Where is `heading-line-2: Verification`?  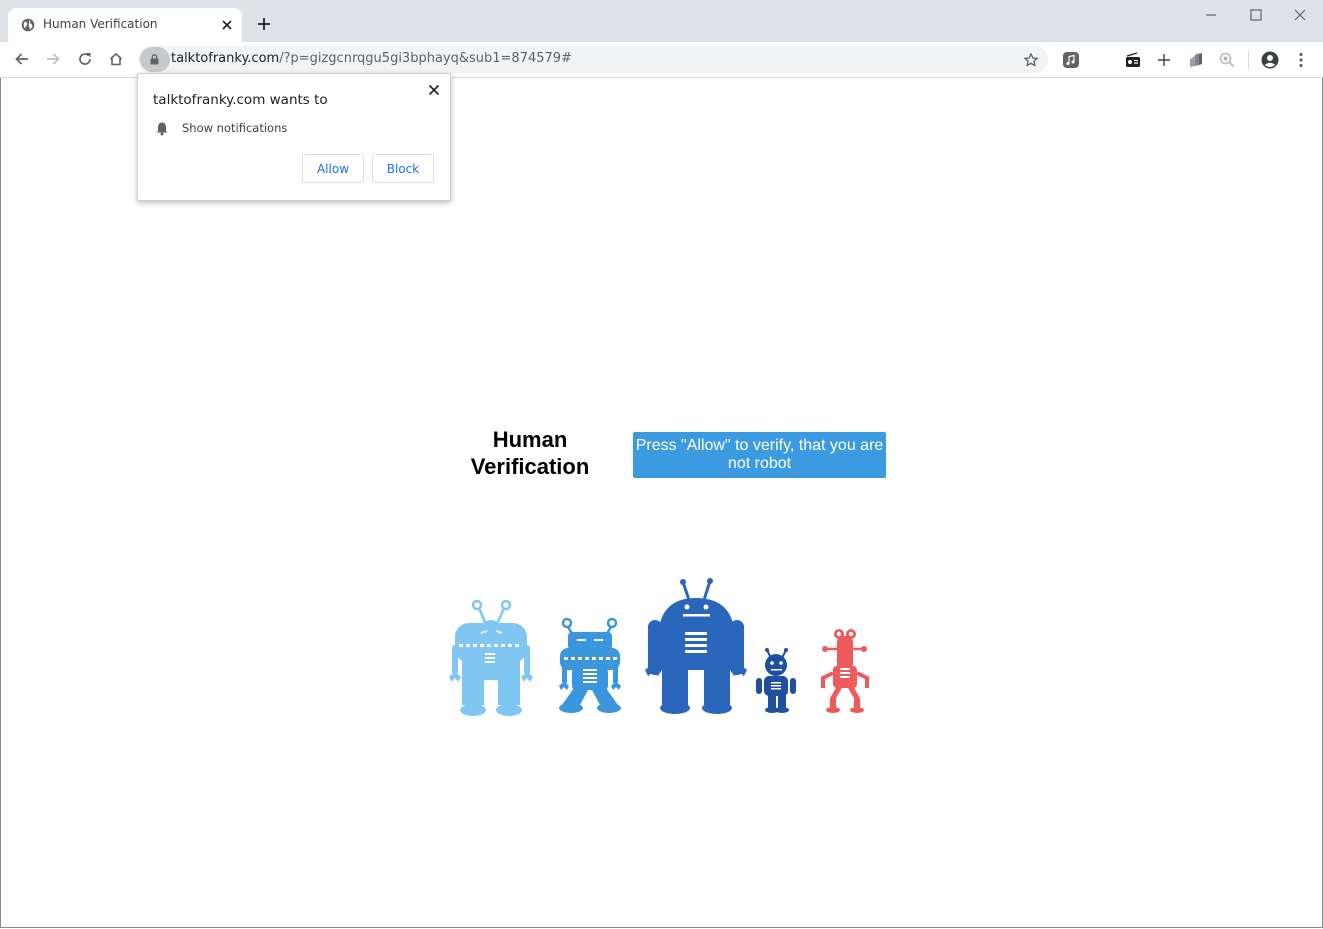 heading-line-2: Verification is located at coordinates (530, 466).